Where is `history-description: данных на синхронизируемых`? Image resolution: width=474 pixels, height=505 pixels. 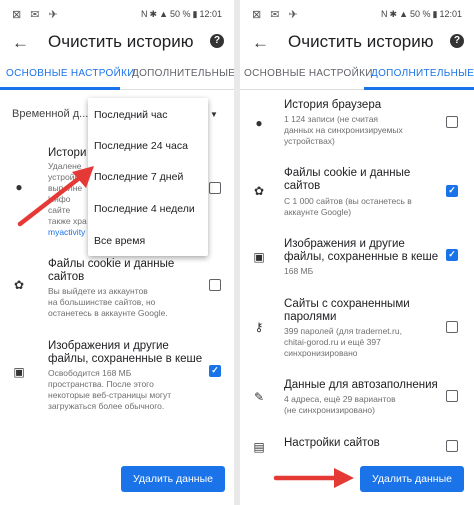
history-description: данных на синхронизируемых is located at coordinates (343, 130).